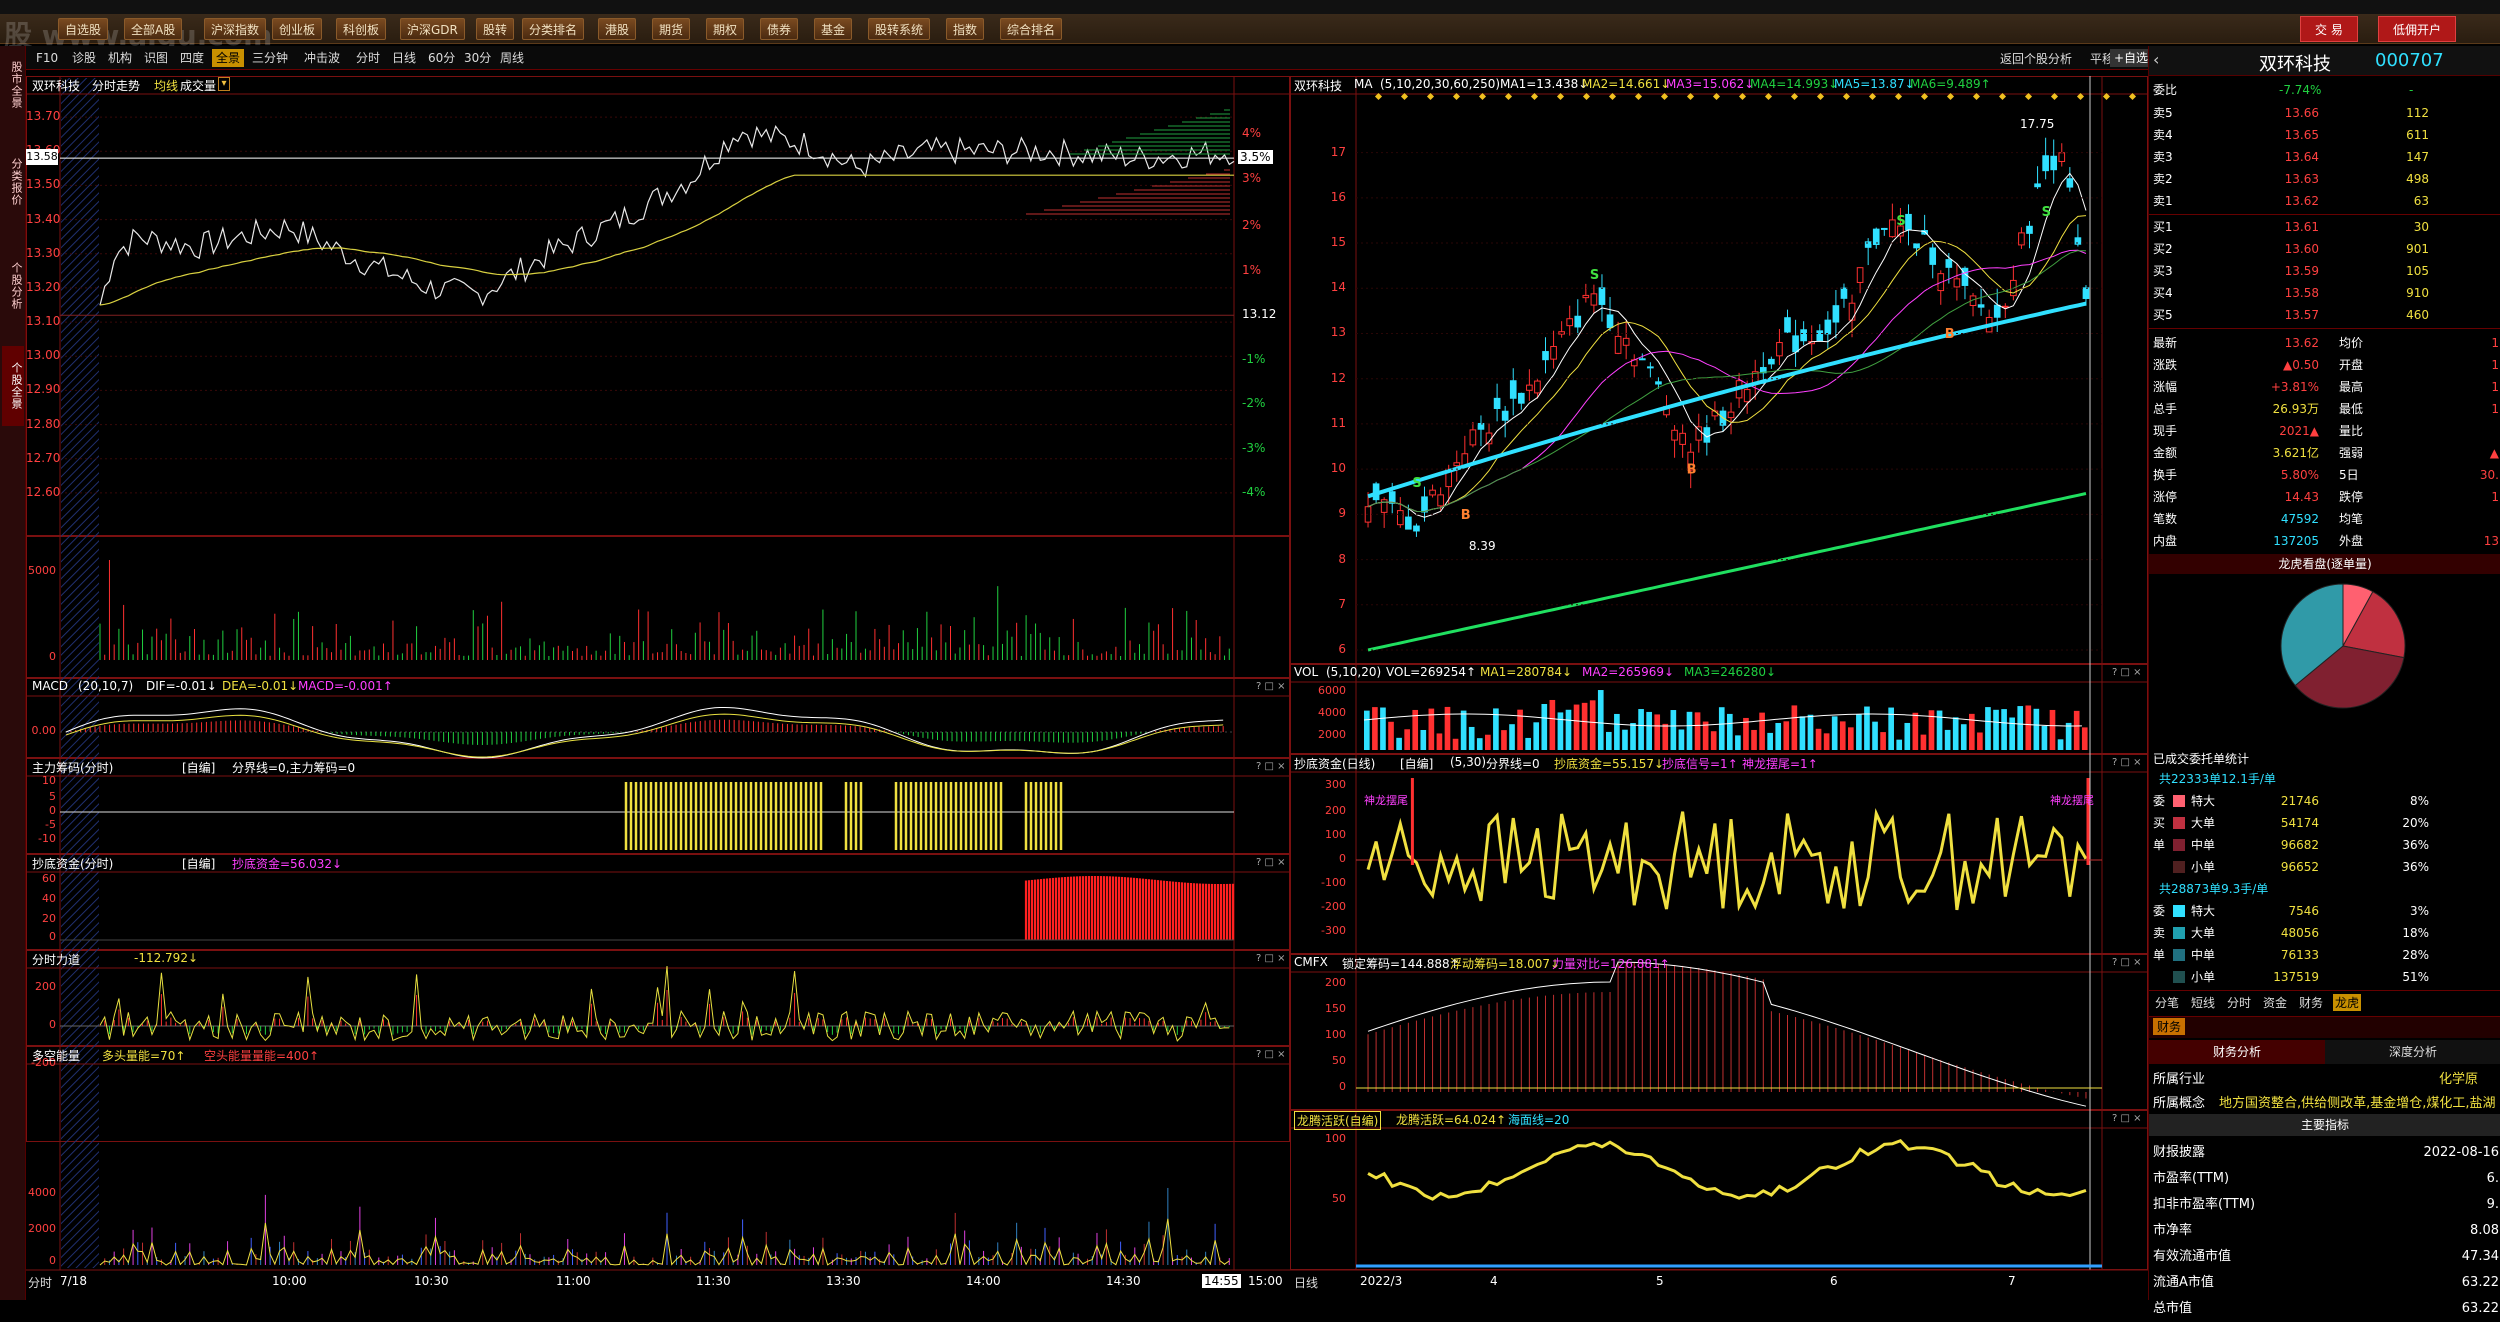 The image size is (2500, 1322). What do you see at coordinates (361, 29) in the screenshot?
I see `menu-item-4: 科创板` at bounding box center [361, 29].